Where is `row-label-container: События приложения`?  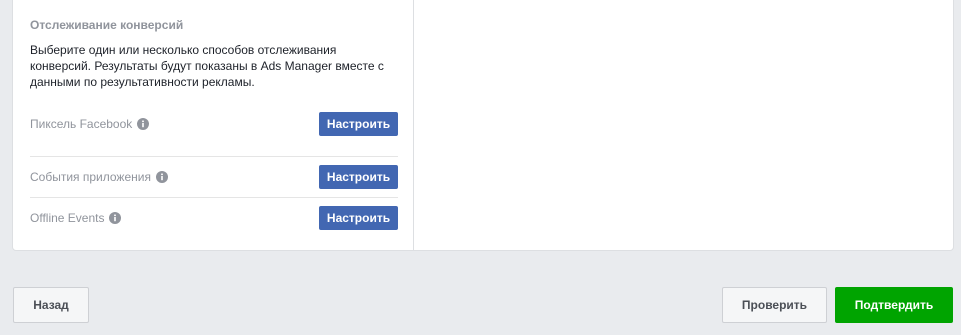 row-label-container: События приложения is located at coordinates (99, 177).